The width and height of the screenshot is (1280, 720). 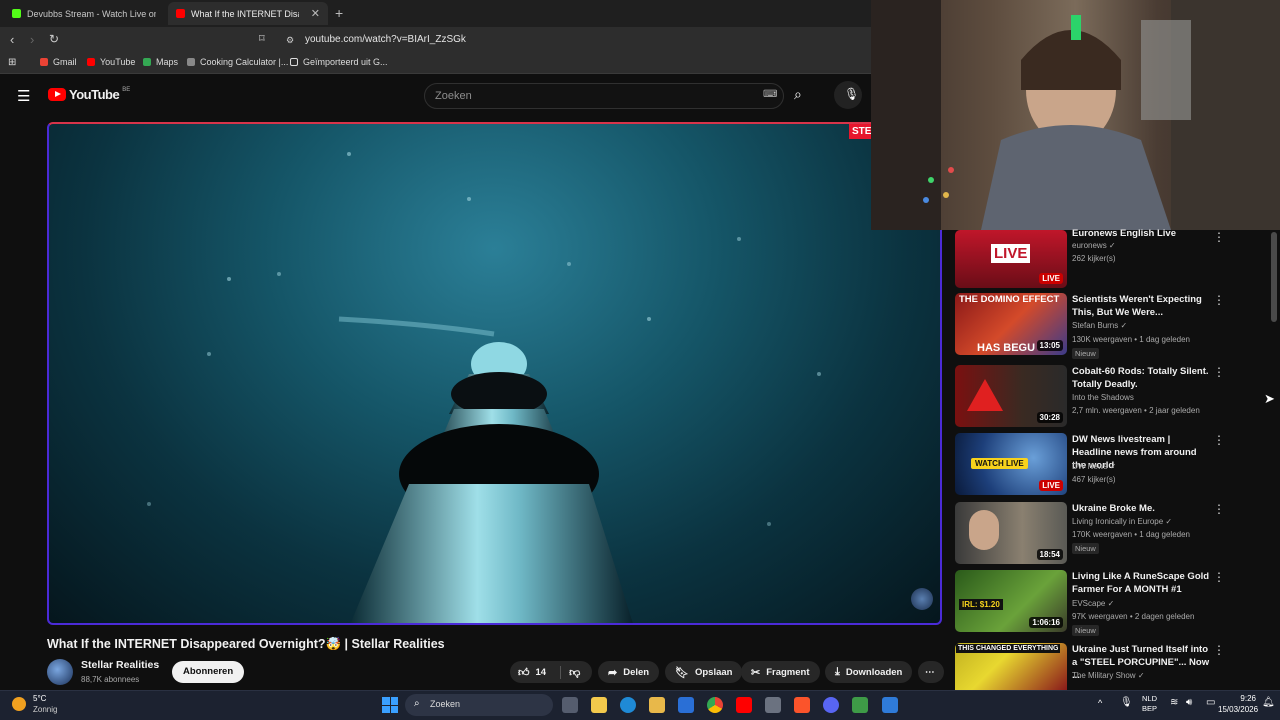 What do you see at coordinates (890, 705) in the screenshot?
I see `app-icon` at bounding box center [890, 705].